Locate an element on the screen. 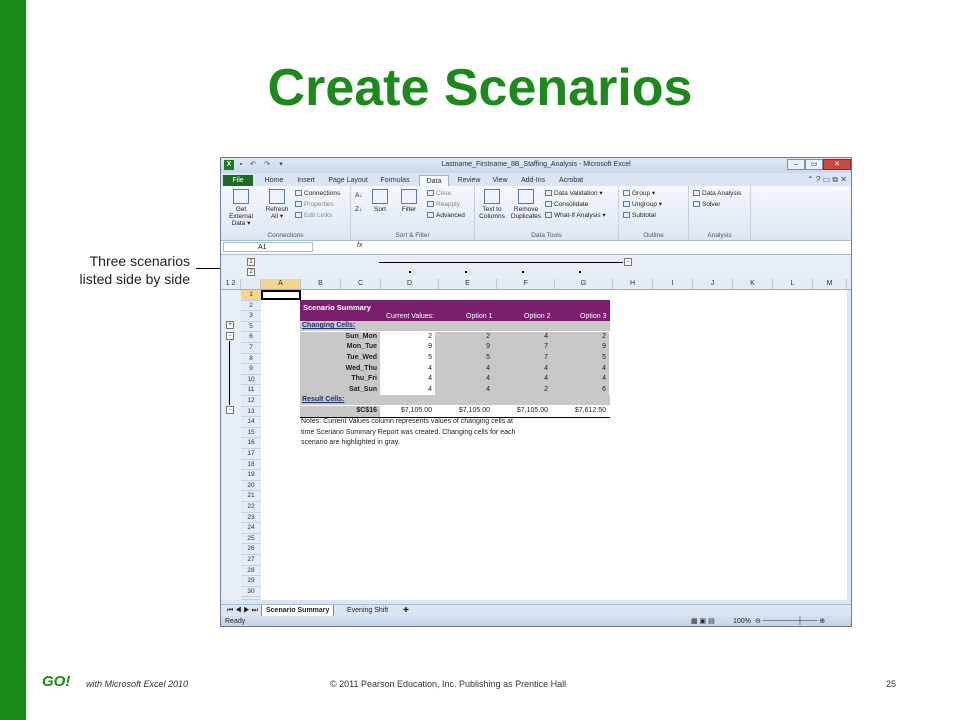 This screenshot has width=960, height=720. column-header: J is located at coordinates (713, 284).